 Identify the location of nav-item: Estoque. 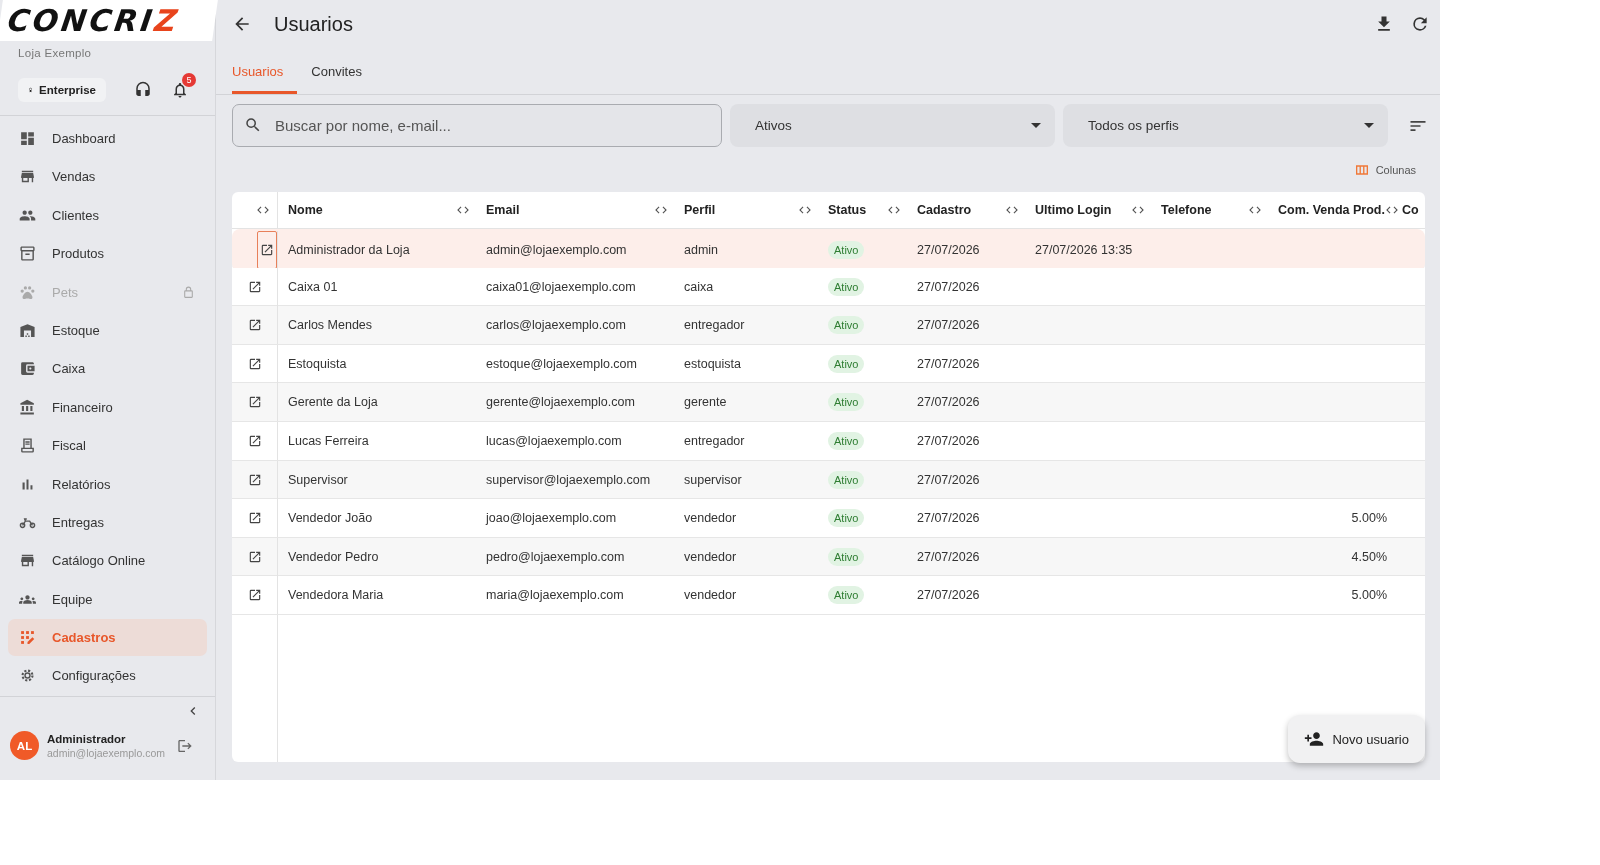
(107, 330).